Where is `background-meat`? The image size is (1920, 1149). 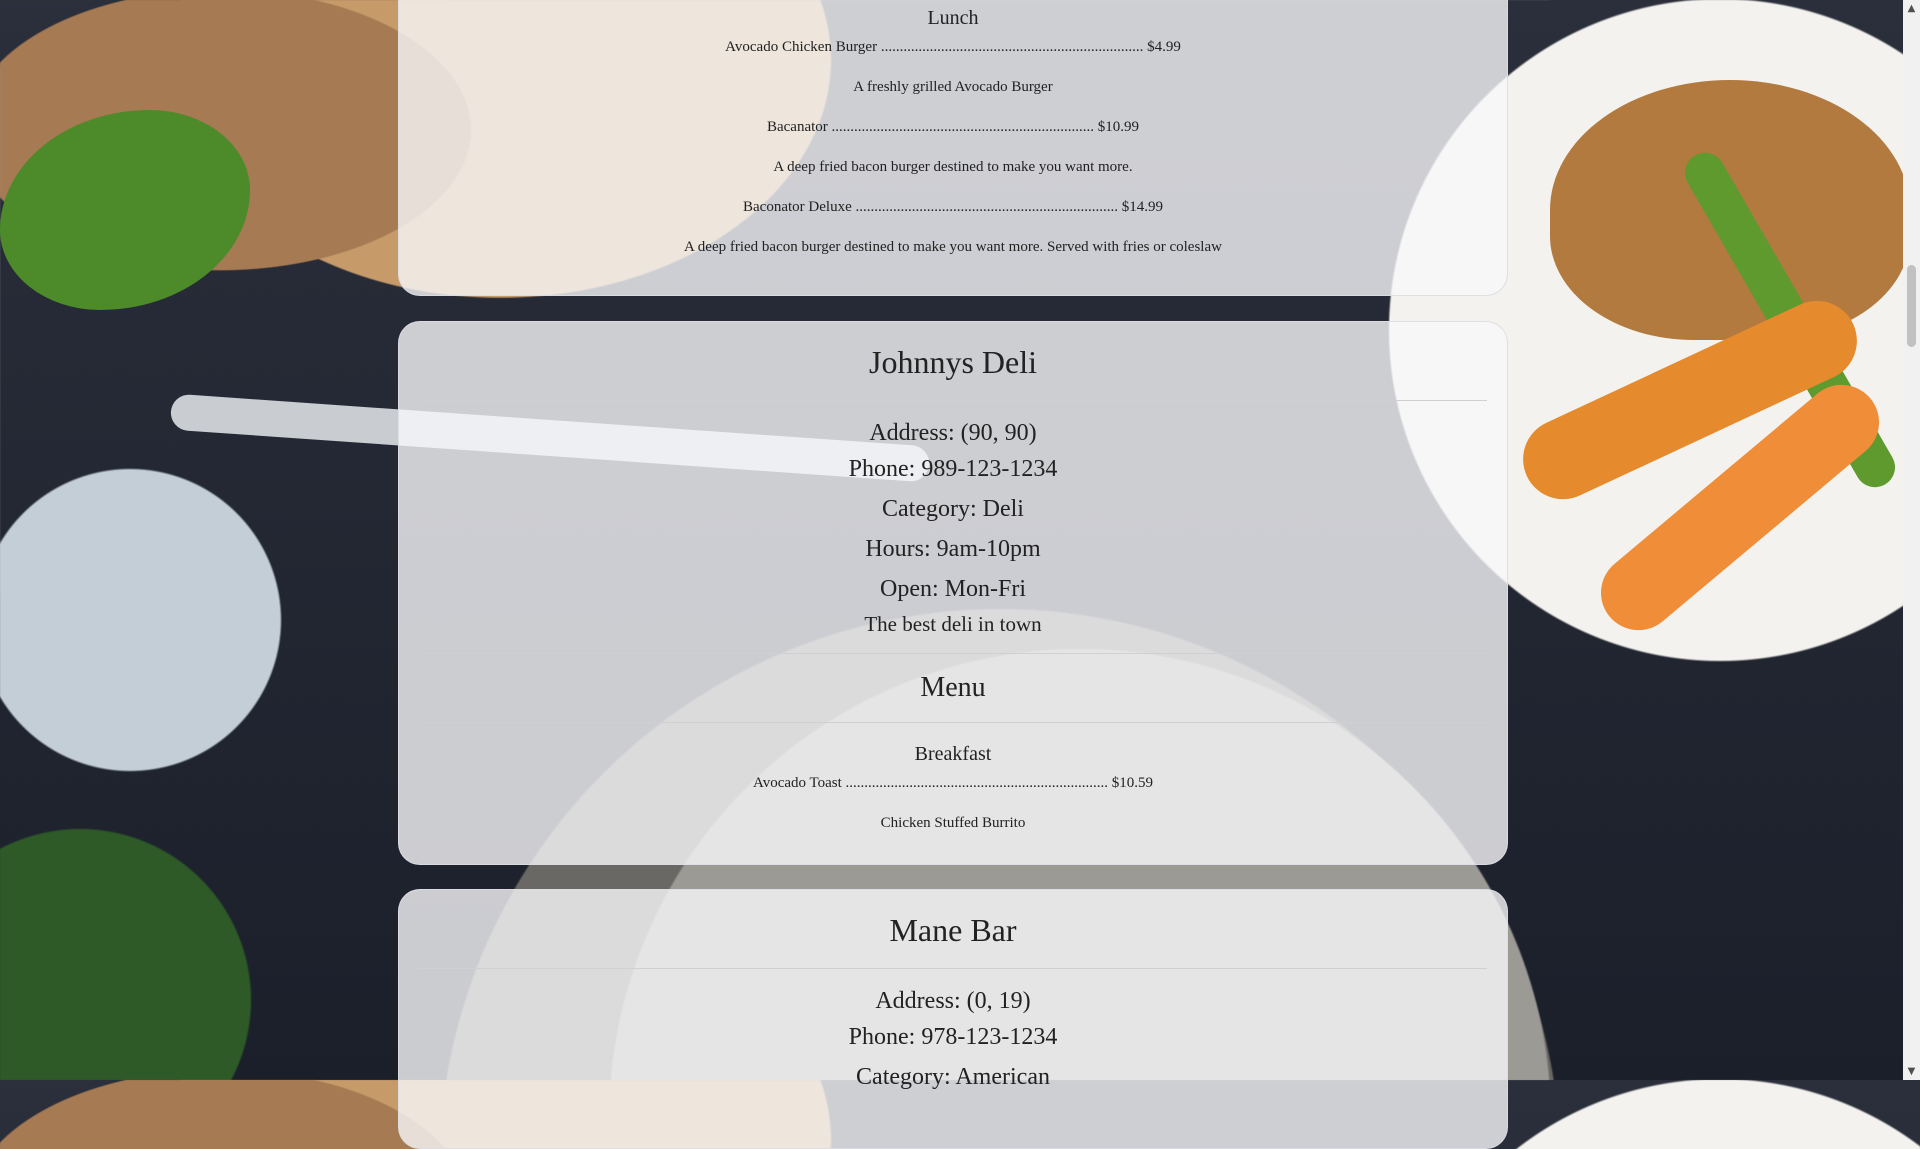 background-meat is located at coordinates (1730, 210).